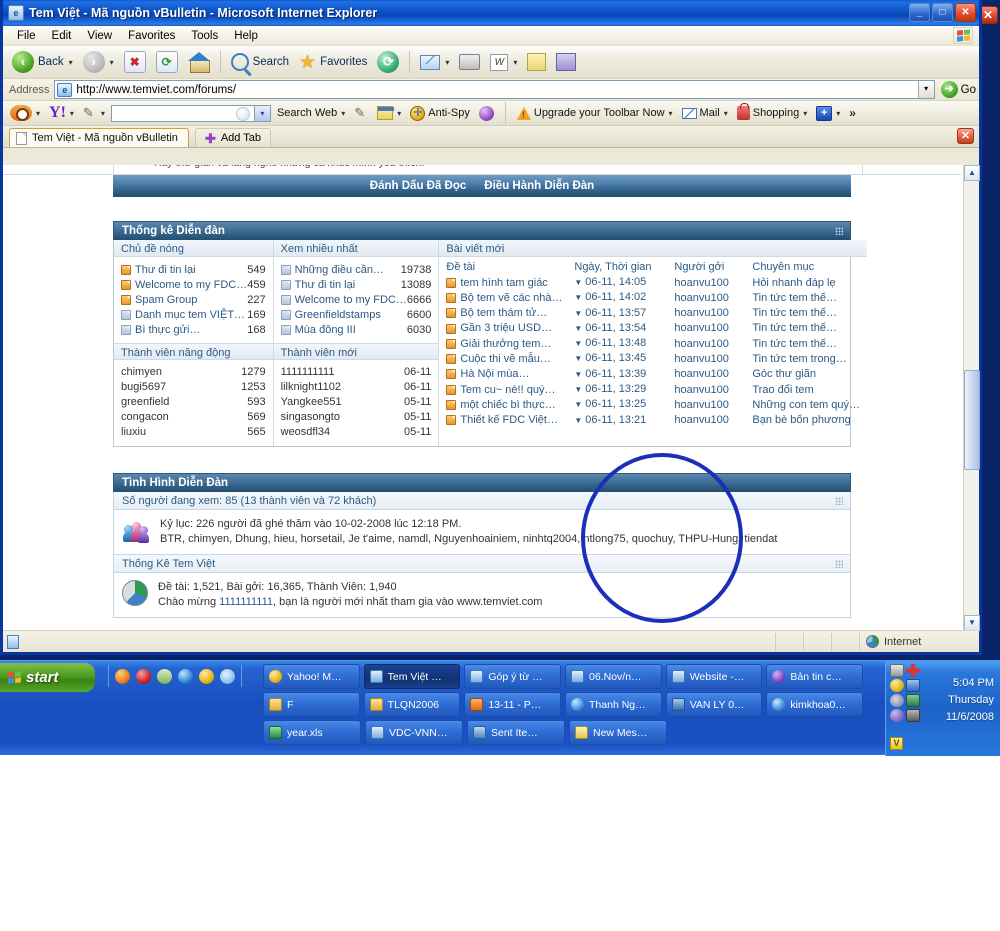  I want to click on mail-button: ▾, so click(434, 62).